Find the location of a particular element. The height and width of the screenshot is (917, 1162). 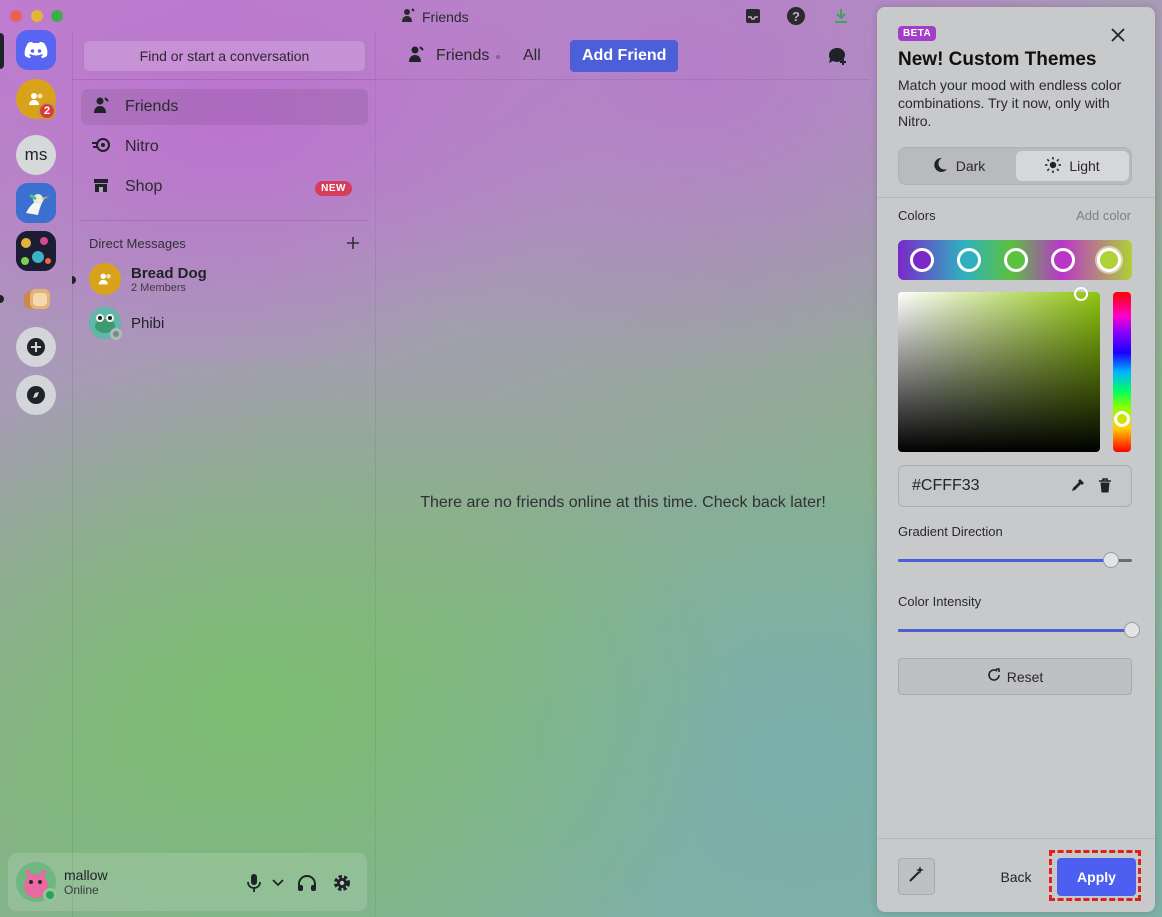

color-intensity-label: Color Intensity is located at coordinates (940, 601).